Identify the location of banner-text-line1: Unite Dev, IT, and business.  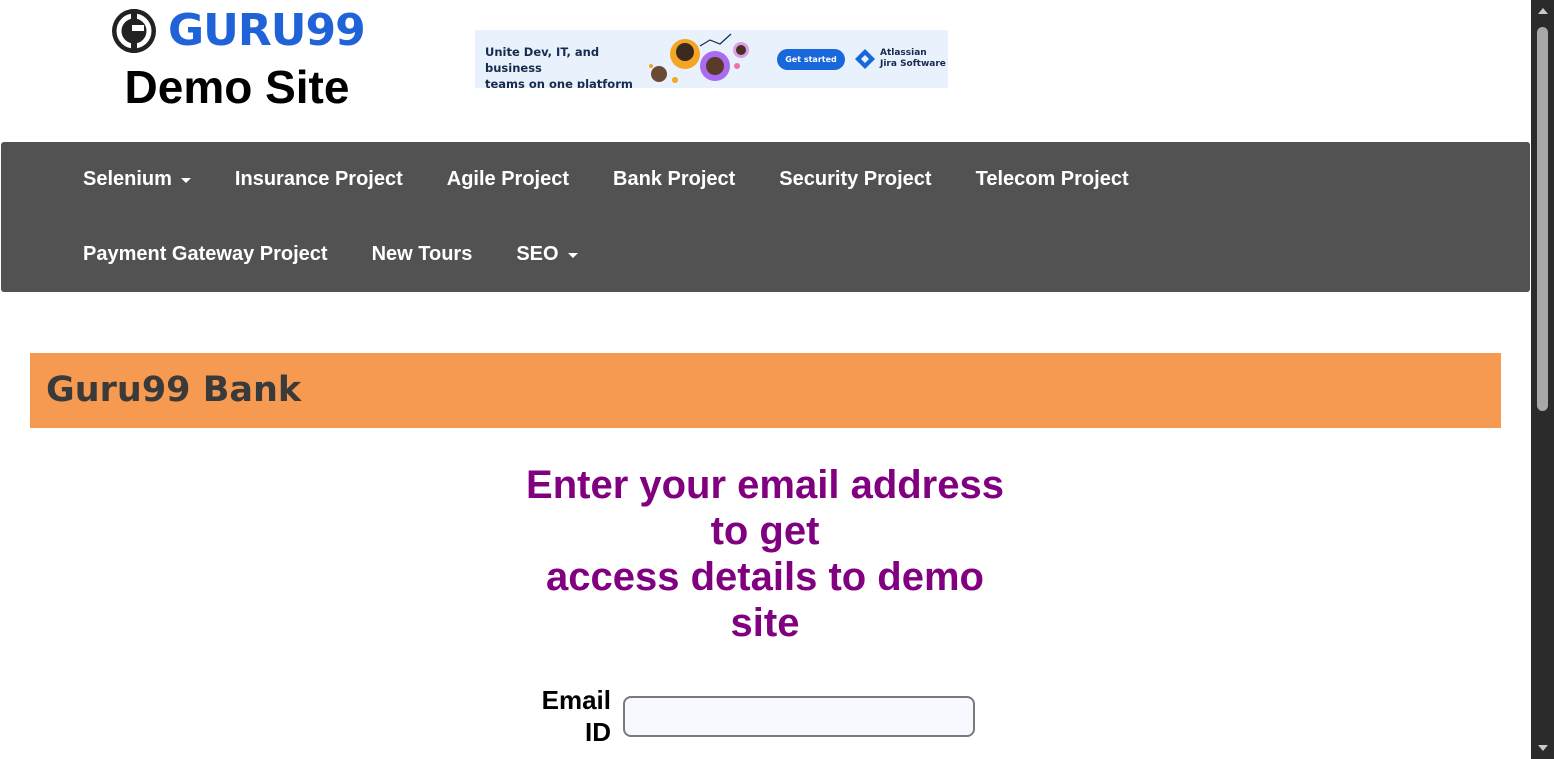
(542, 60).